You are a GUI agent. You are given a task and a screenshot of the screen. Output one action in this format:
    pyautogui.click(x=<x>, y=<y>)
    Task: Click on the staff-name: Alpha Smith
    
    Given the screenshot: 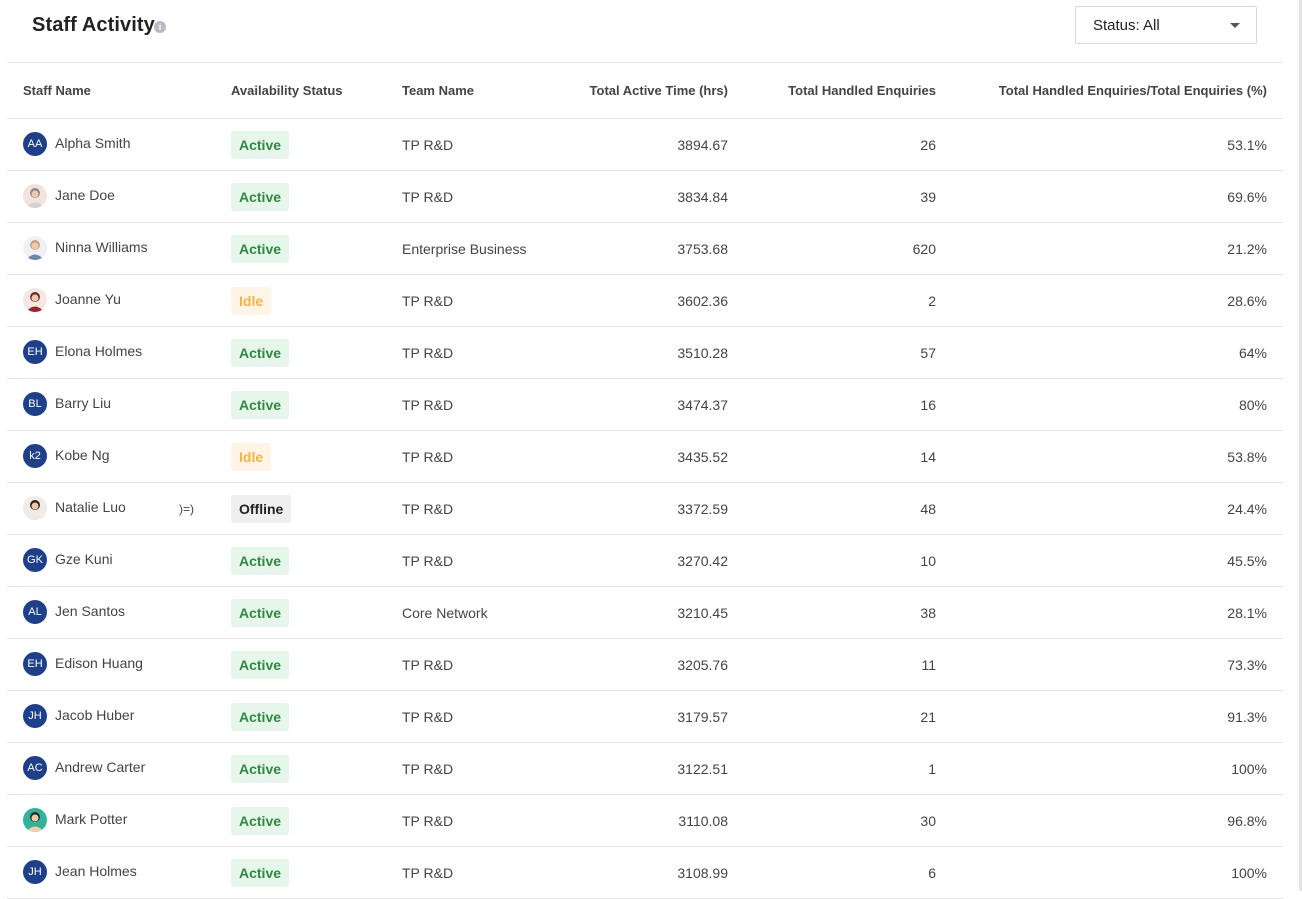 What is the action you would take?
    pyautogui.click(x=93, y=143)
    